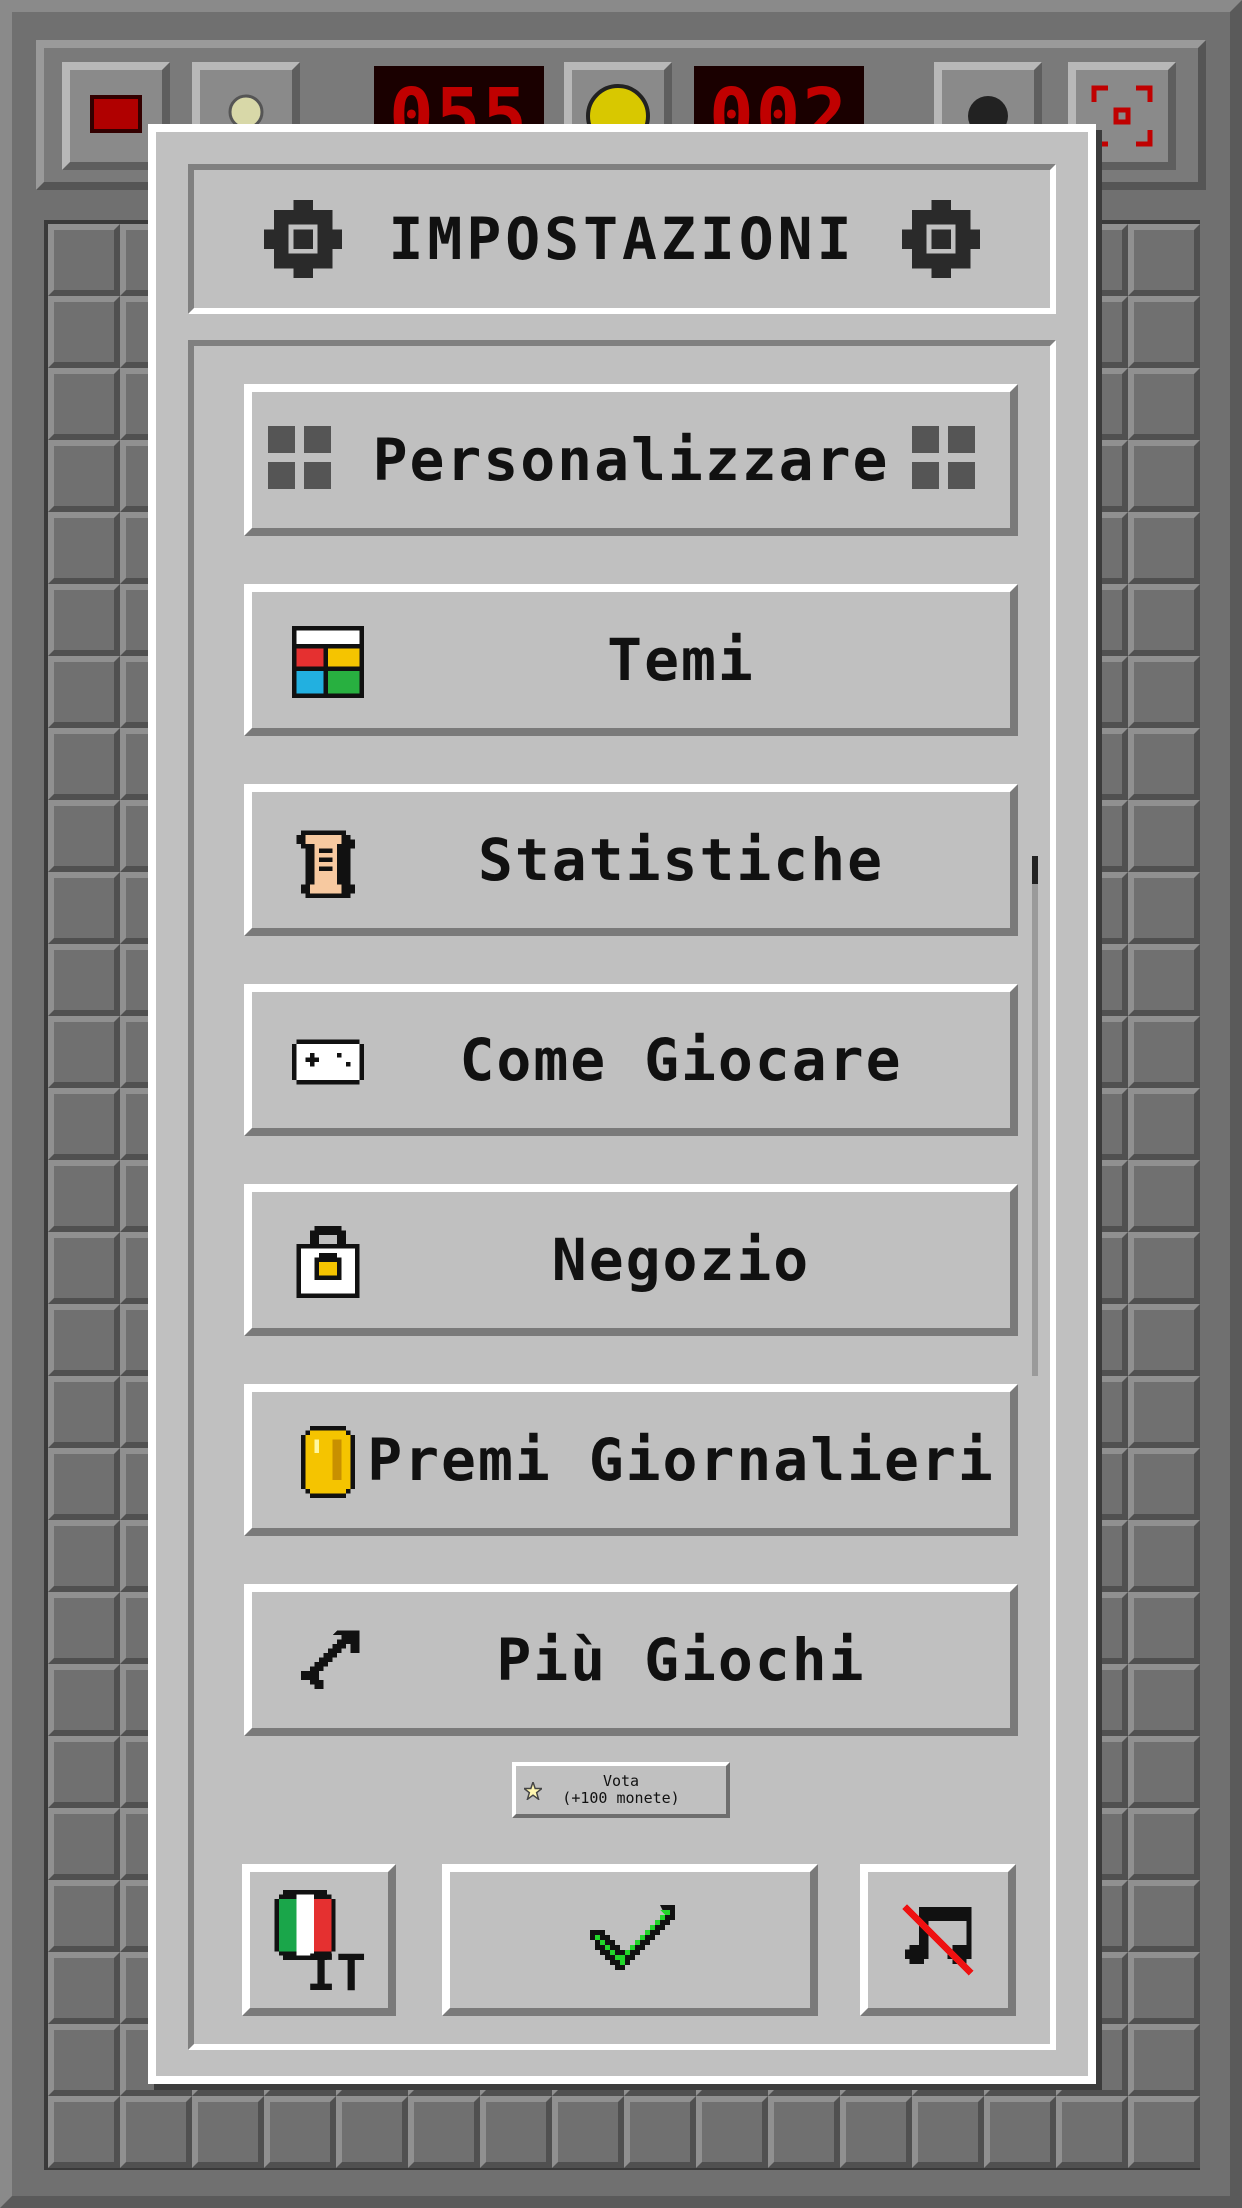  Describe the element at coordinates (681, 1060) in the screenshot. I see `how-to-play-label: Come Giocare` at that location.